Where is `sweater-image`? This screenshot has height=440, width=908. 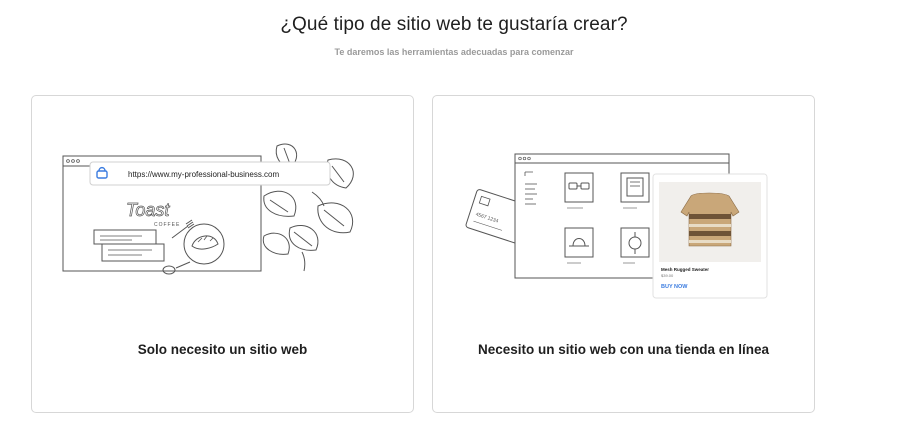 sweater-image is located at coordinates (710, 219).